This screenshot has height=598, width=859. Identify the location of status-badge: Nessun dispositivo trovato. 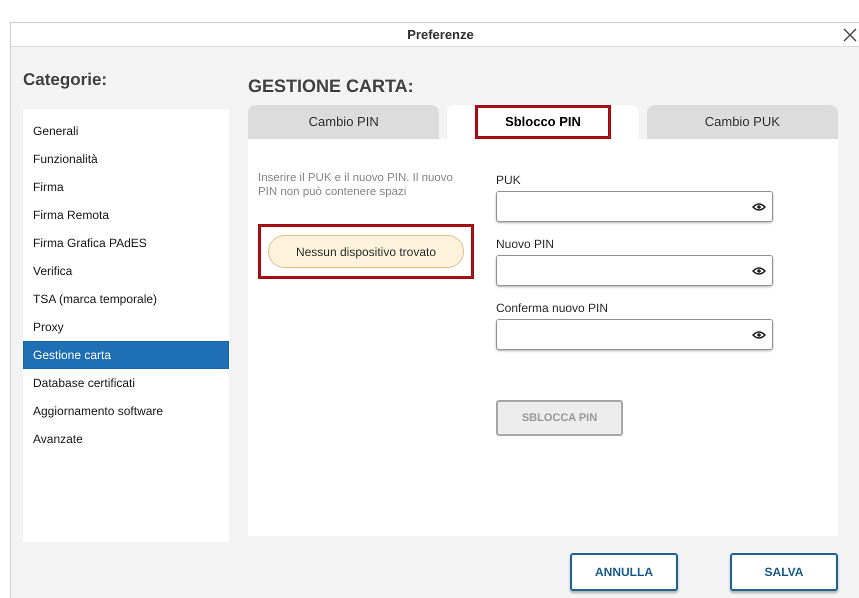
(366, 251).